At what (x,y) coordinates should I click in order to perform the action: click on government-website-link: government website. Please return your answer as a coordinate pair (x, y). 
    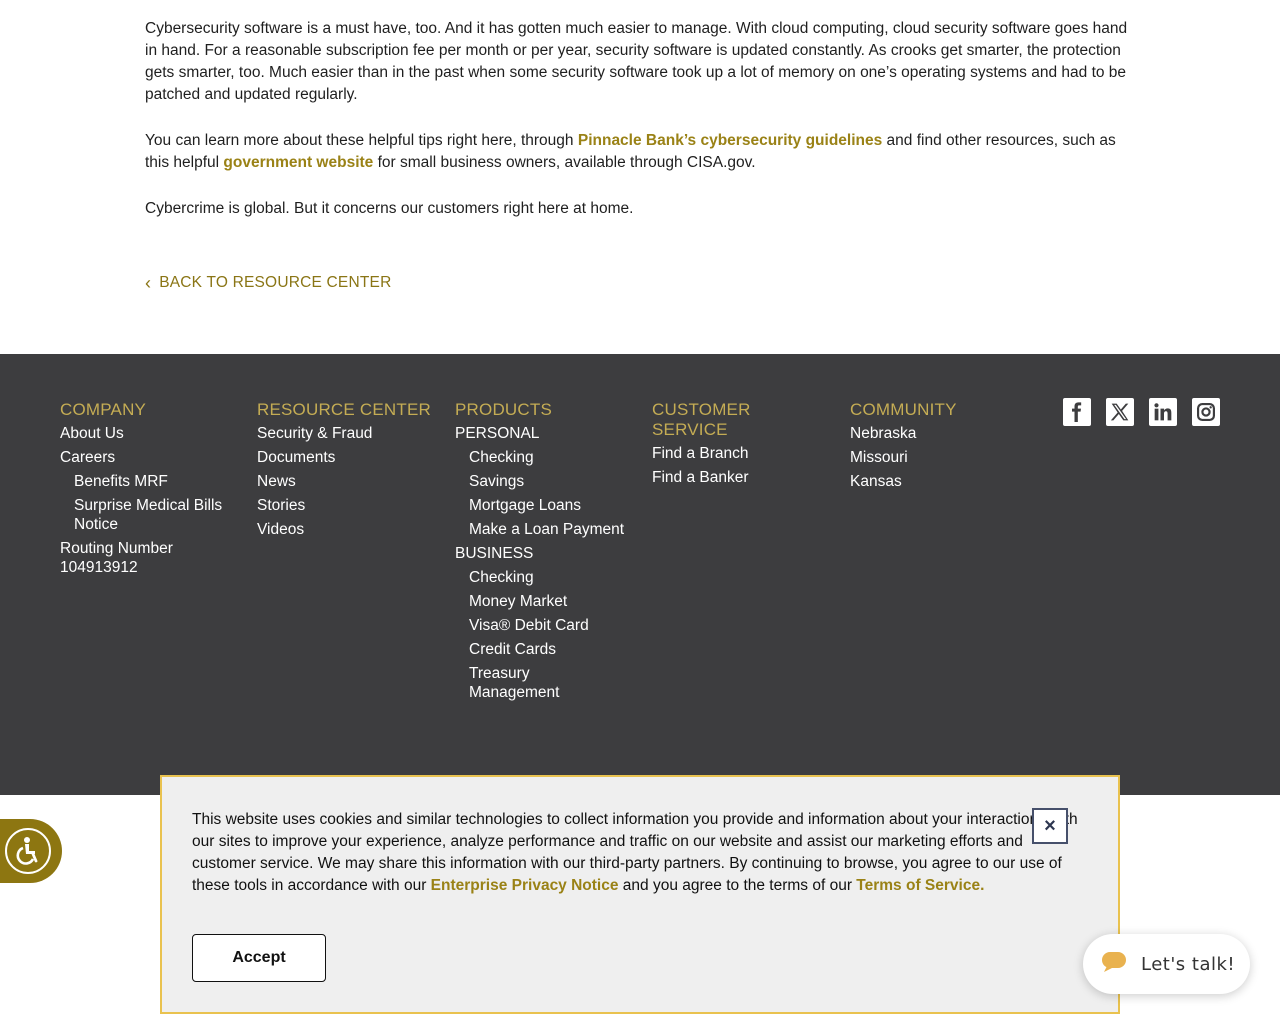
    Looking at the image, I should click on (298, 162).